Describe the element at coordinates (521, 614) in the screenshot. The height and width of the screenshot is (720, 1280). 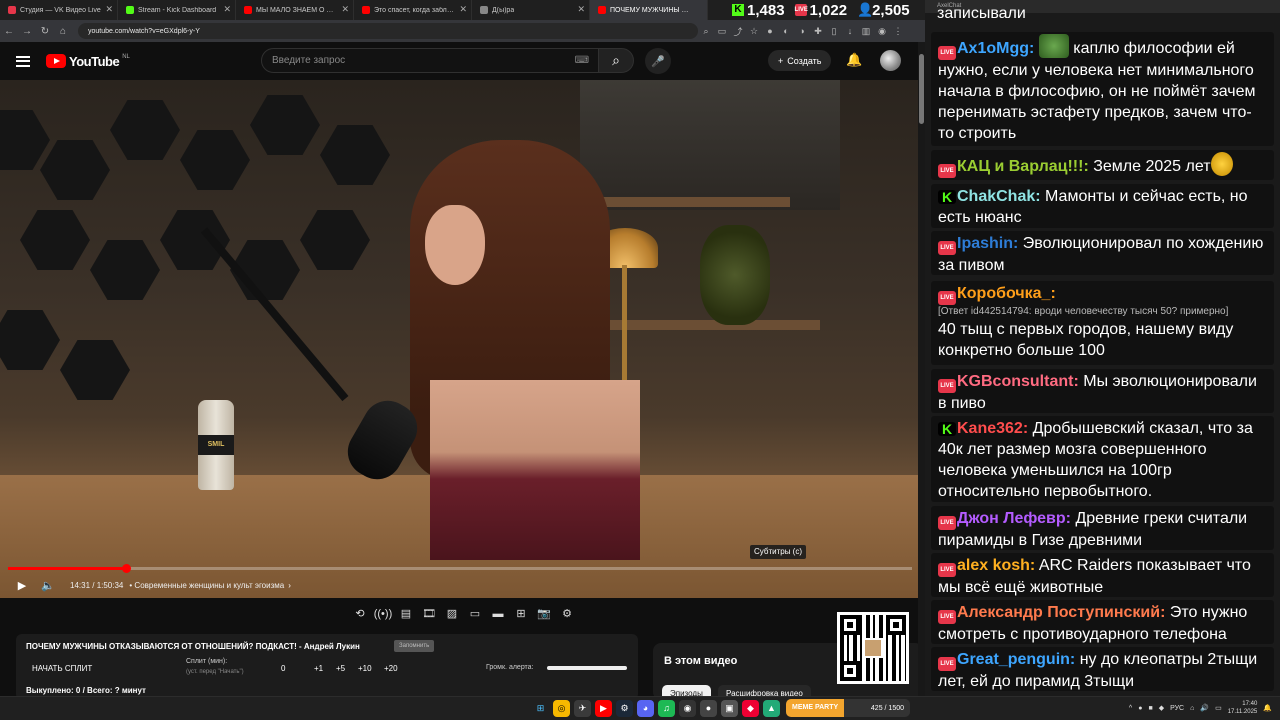
I see `add-box-icon: ⊞` at that location.